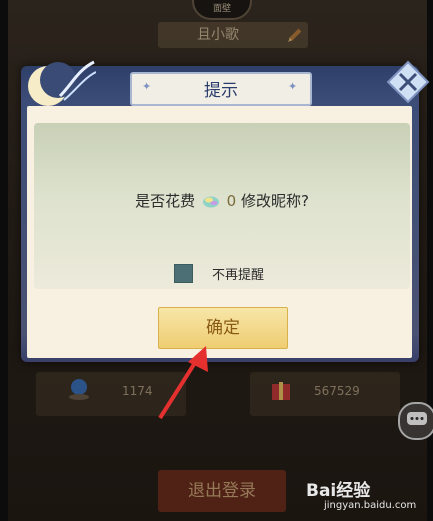  What do you see at coordinates (231, 201) in the screenshot?
I see `cost-value: 0` at bounding box center [231, 201].